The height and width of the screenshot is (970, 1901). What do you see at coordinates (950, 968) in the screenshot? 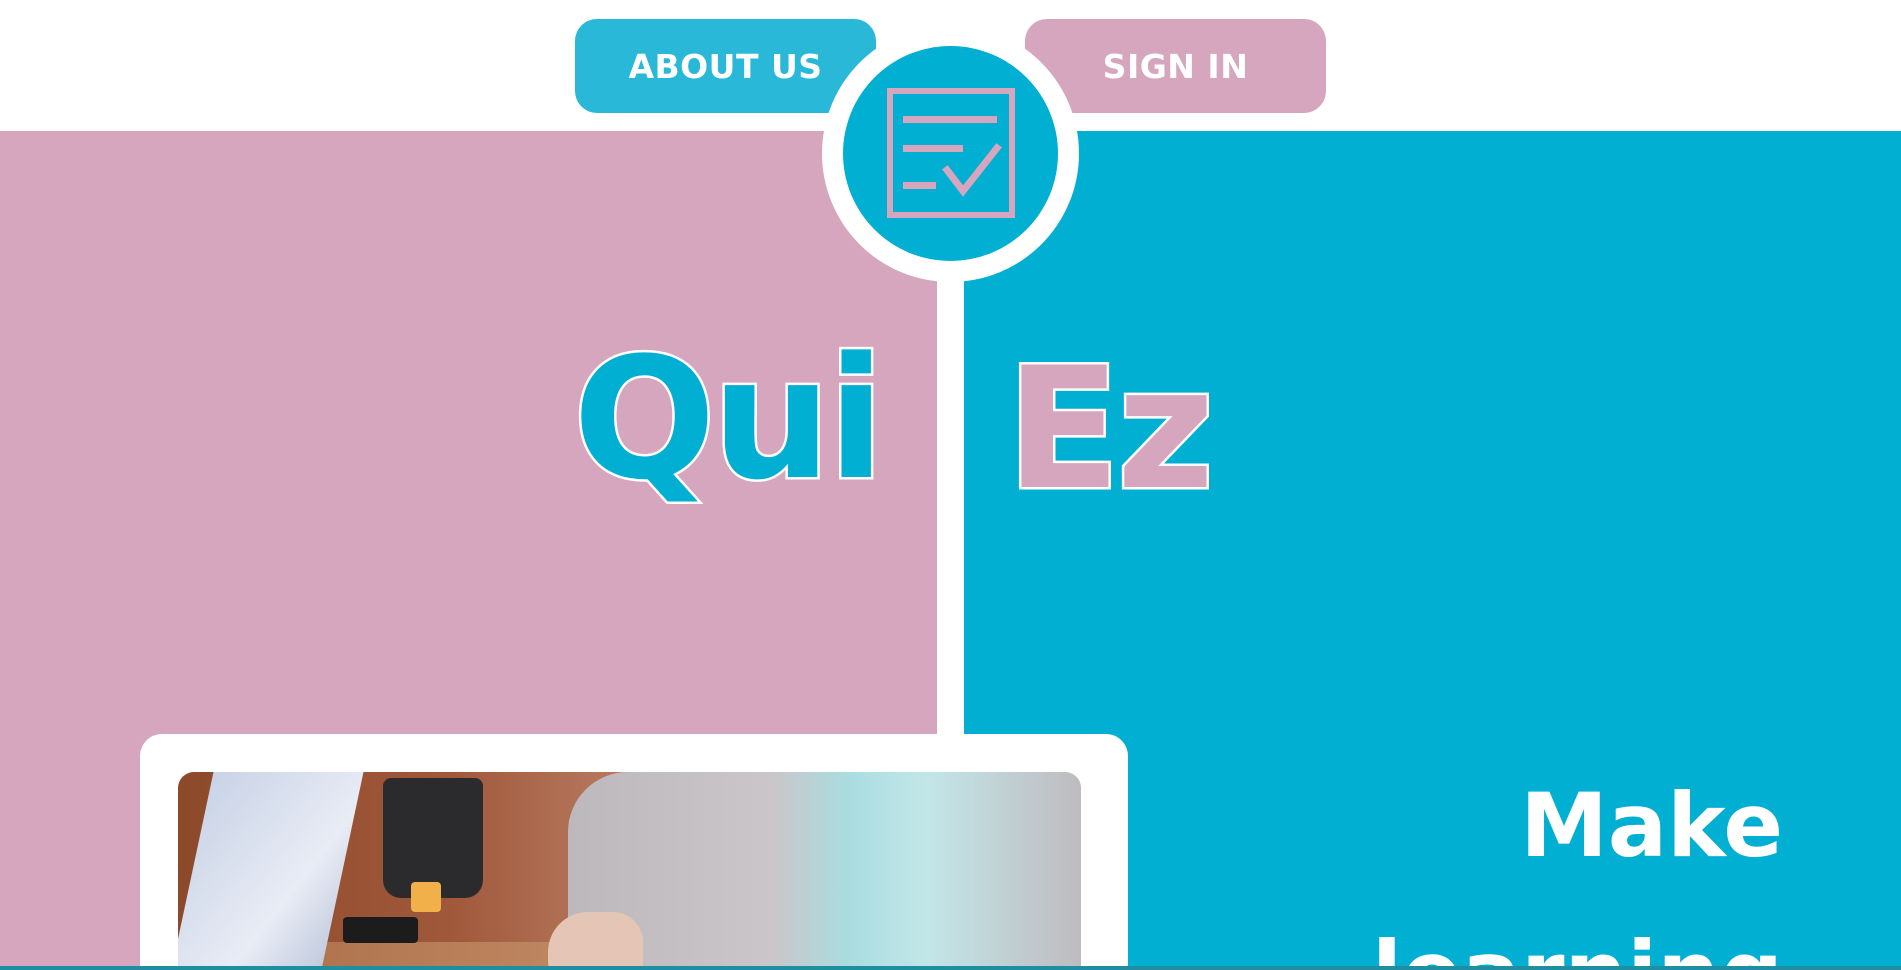
I see `bottom-edge` at bounding box center [950, 968].